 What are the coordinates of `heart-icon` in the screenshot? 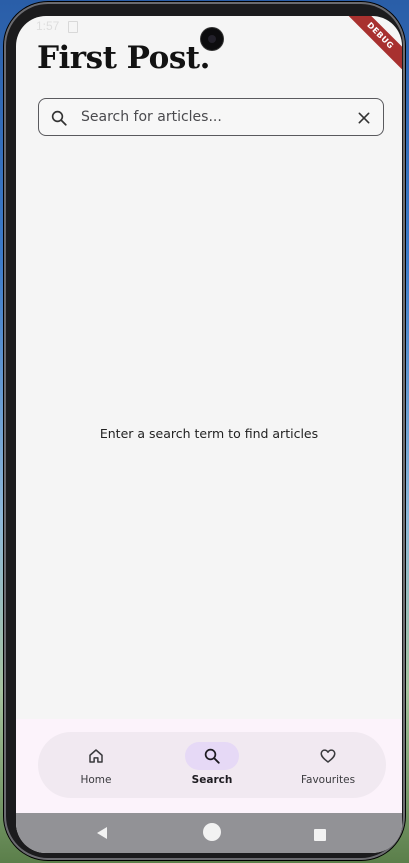 It's located at (328, 756).